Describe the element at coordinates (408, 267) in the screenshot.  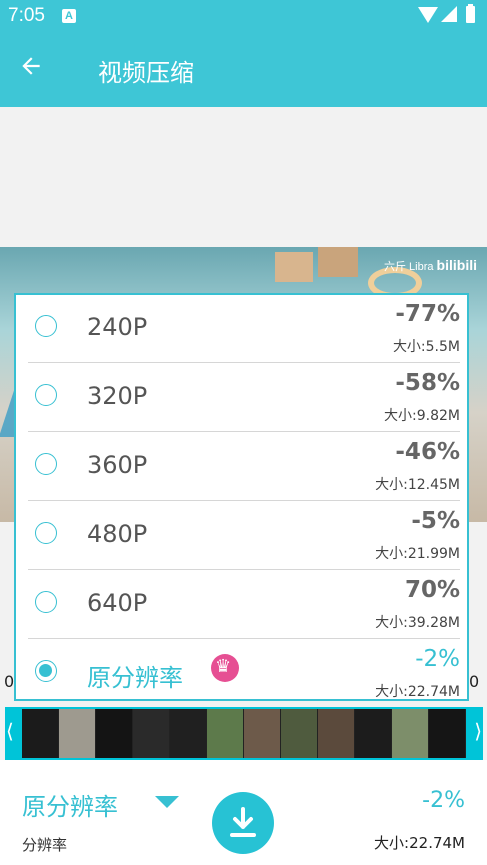
I see `watermark-text: 六斤 Libra` at that location.